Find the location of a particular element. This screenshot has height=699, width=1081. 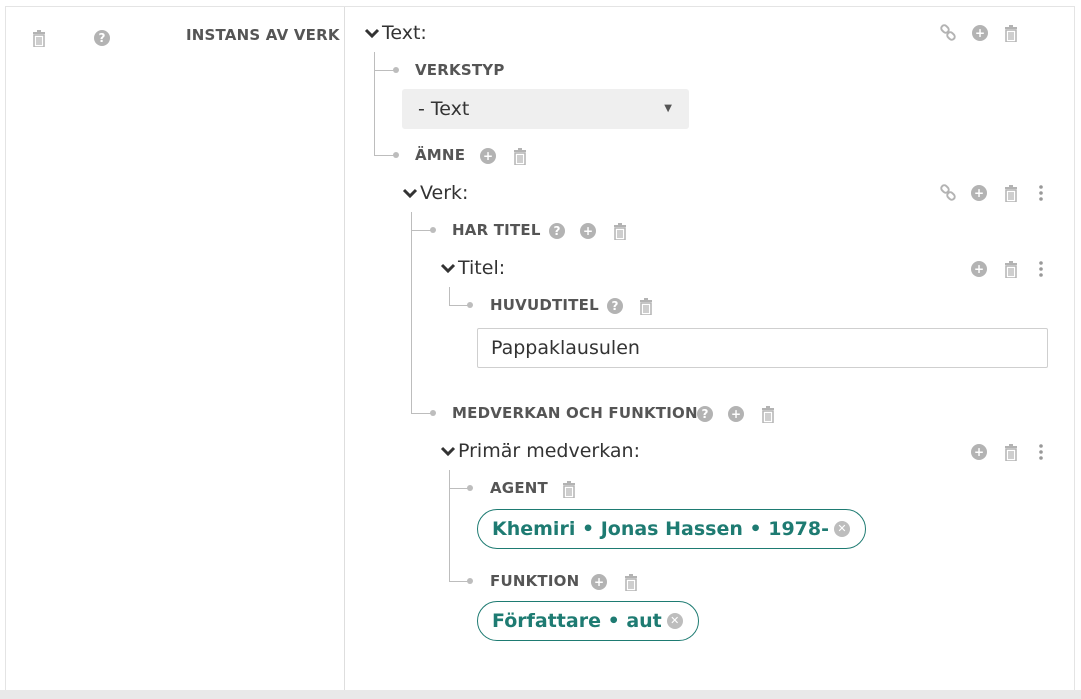

verkstyp-select: - Text ▼ is located at coordinates (545, 109).